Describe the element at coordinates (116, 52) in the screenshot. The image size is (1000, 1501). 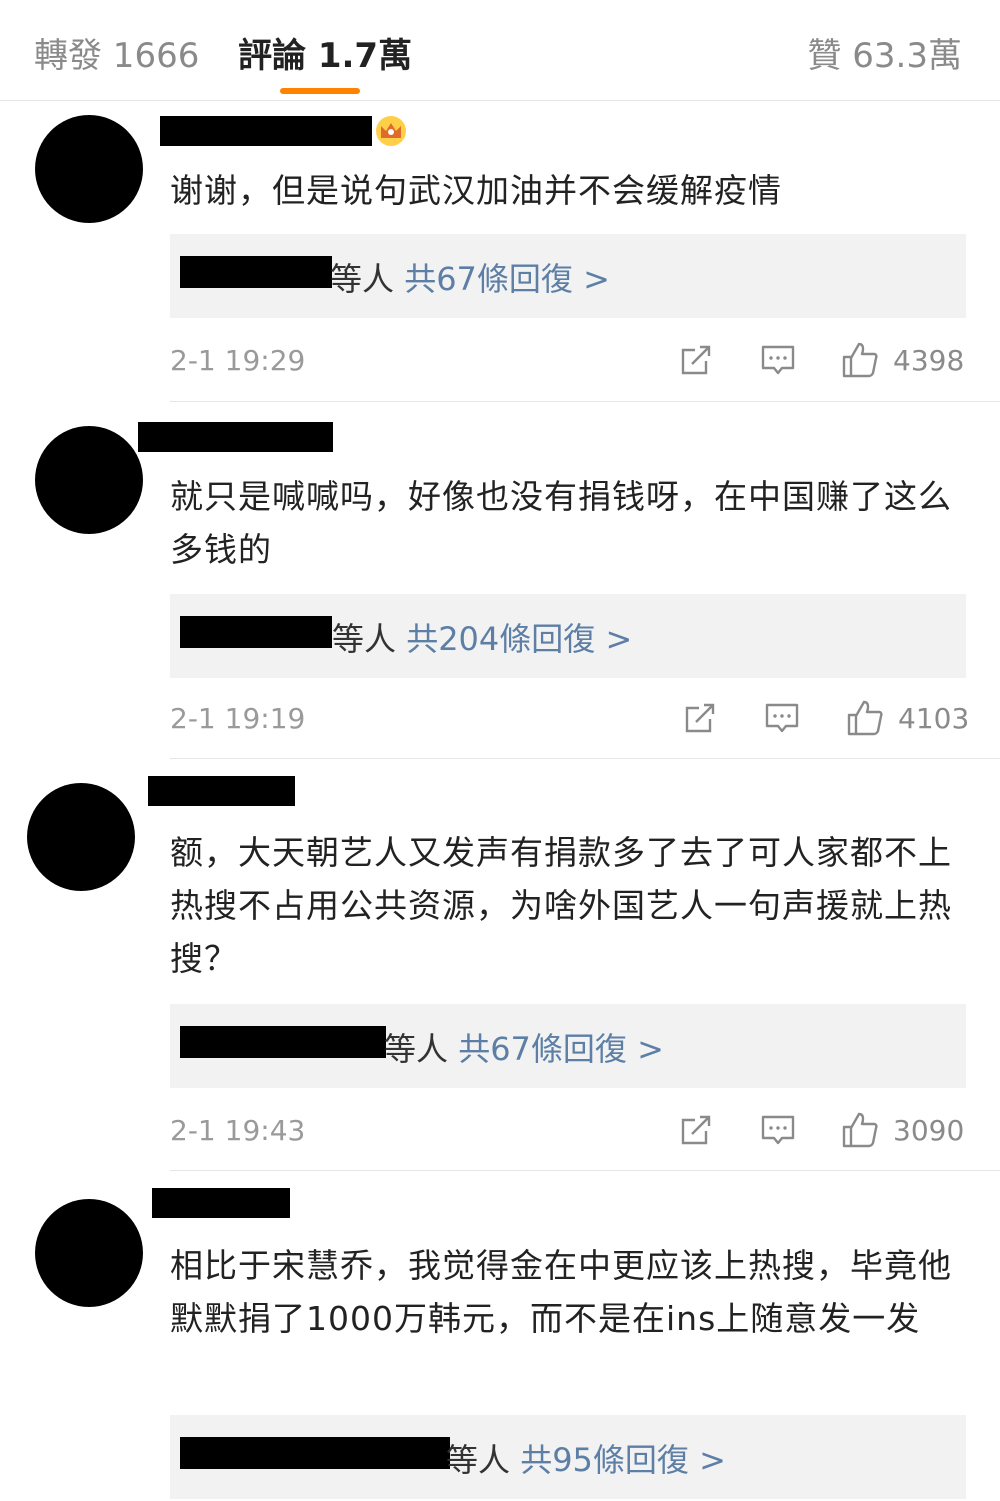
I see `tab-reposts: 轉發 1666` at that location.